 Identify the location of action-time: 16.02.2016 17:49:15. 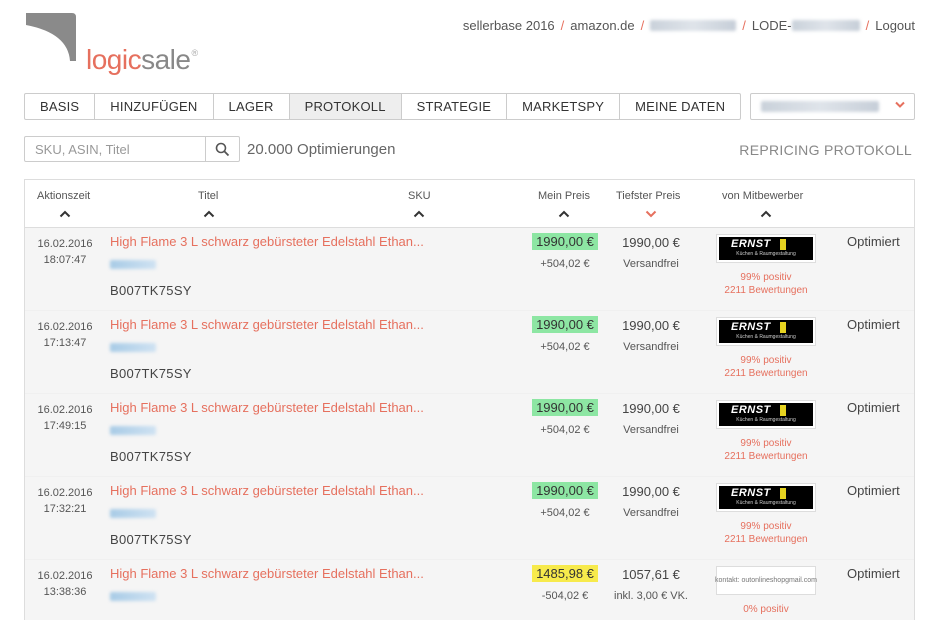
(65, 418).